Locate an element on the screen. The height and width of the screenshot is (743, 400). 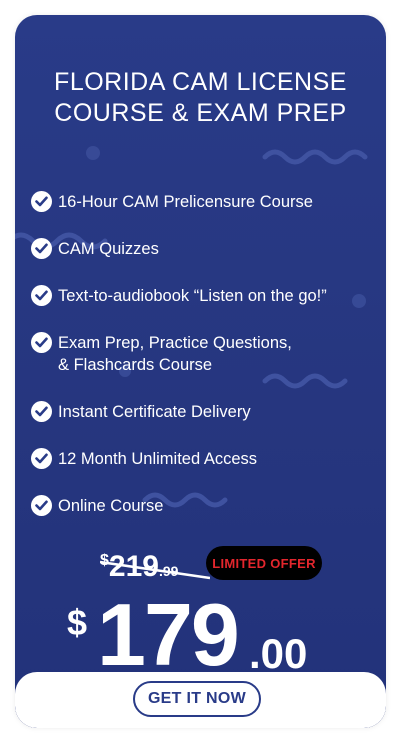
feature-item: Online Course is located at coordinates (97, 506).